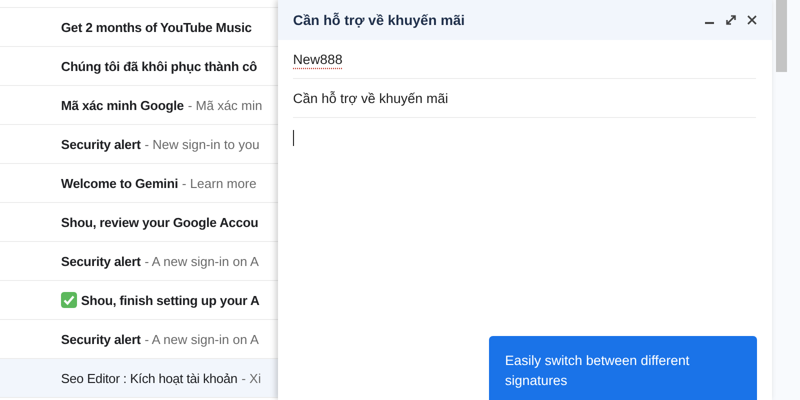 This screenshot has height=400, width=800. What do you see at coordinates (623, 368) in the screenshot?
I see `signature-tooltip: Easily switch between different signatures` at bounding box center [623, 368].